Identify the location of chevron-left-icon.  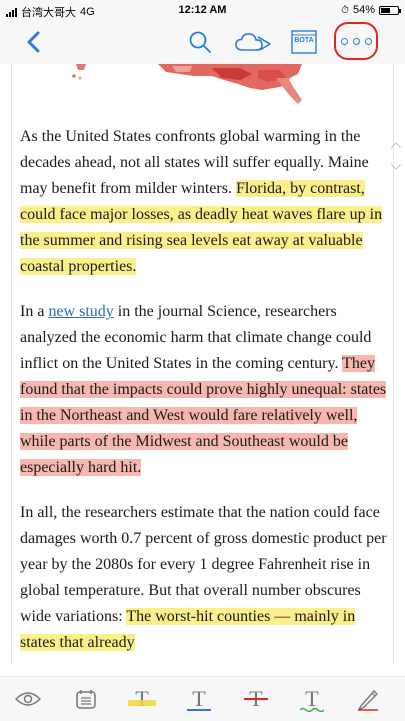
(33, 42).